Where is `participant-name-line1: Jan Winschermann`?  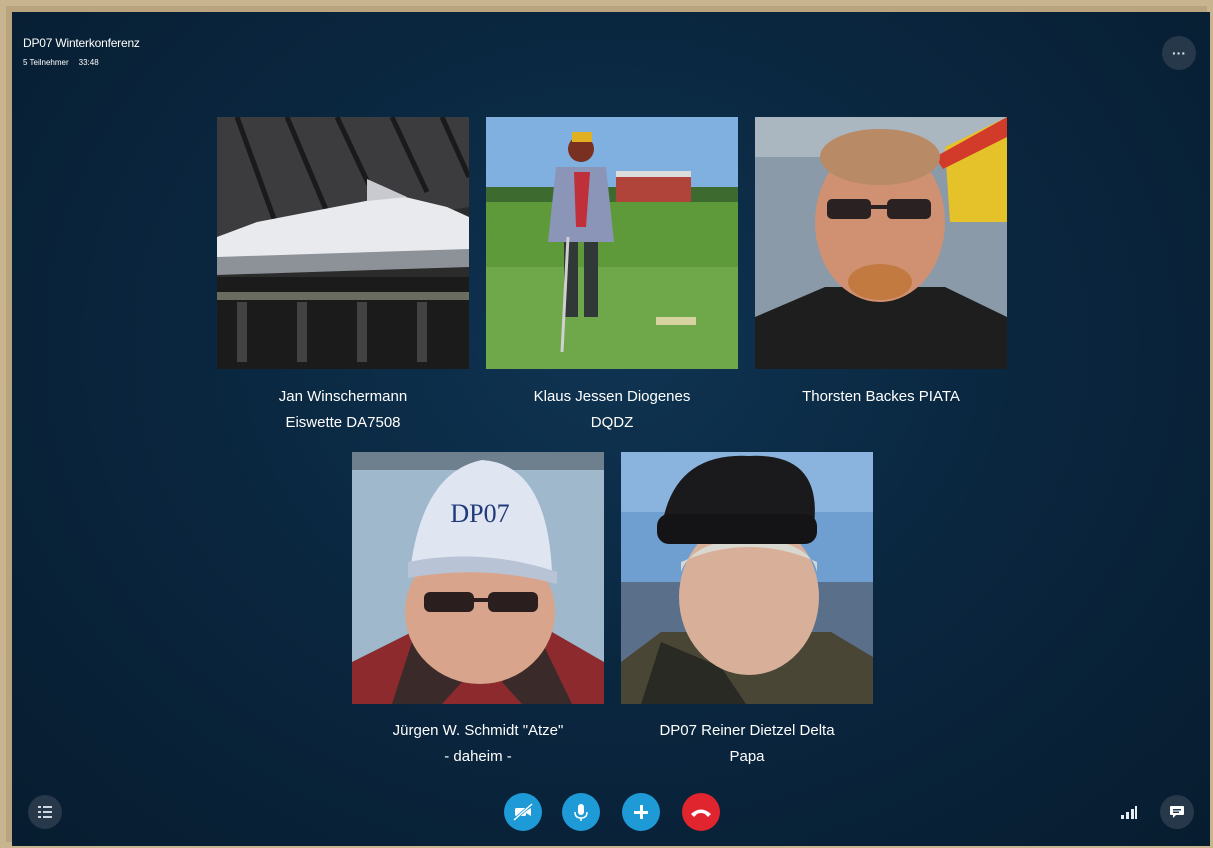
participant-name-line1: Jan Winschermann is located at coordinates (343, 396).